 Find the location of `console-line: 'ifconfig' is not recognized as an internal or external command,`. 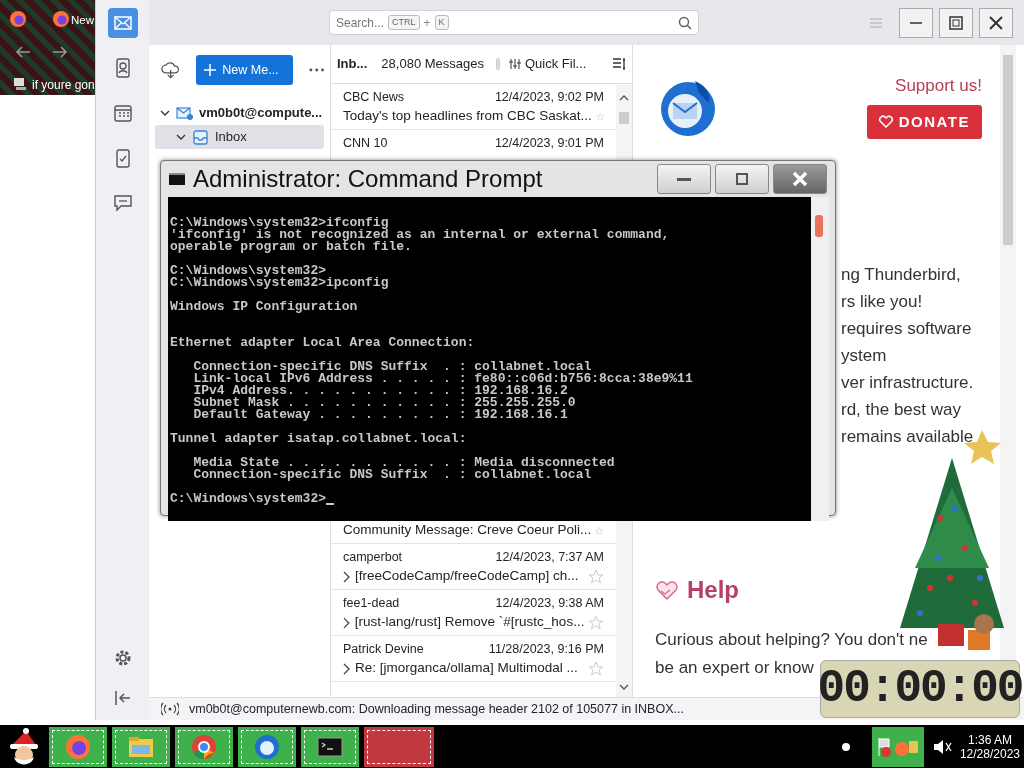

console-line: 'ifconfig' is not recognized as an internal or external command, is located at coordinates (420, 235).